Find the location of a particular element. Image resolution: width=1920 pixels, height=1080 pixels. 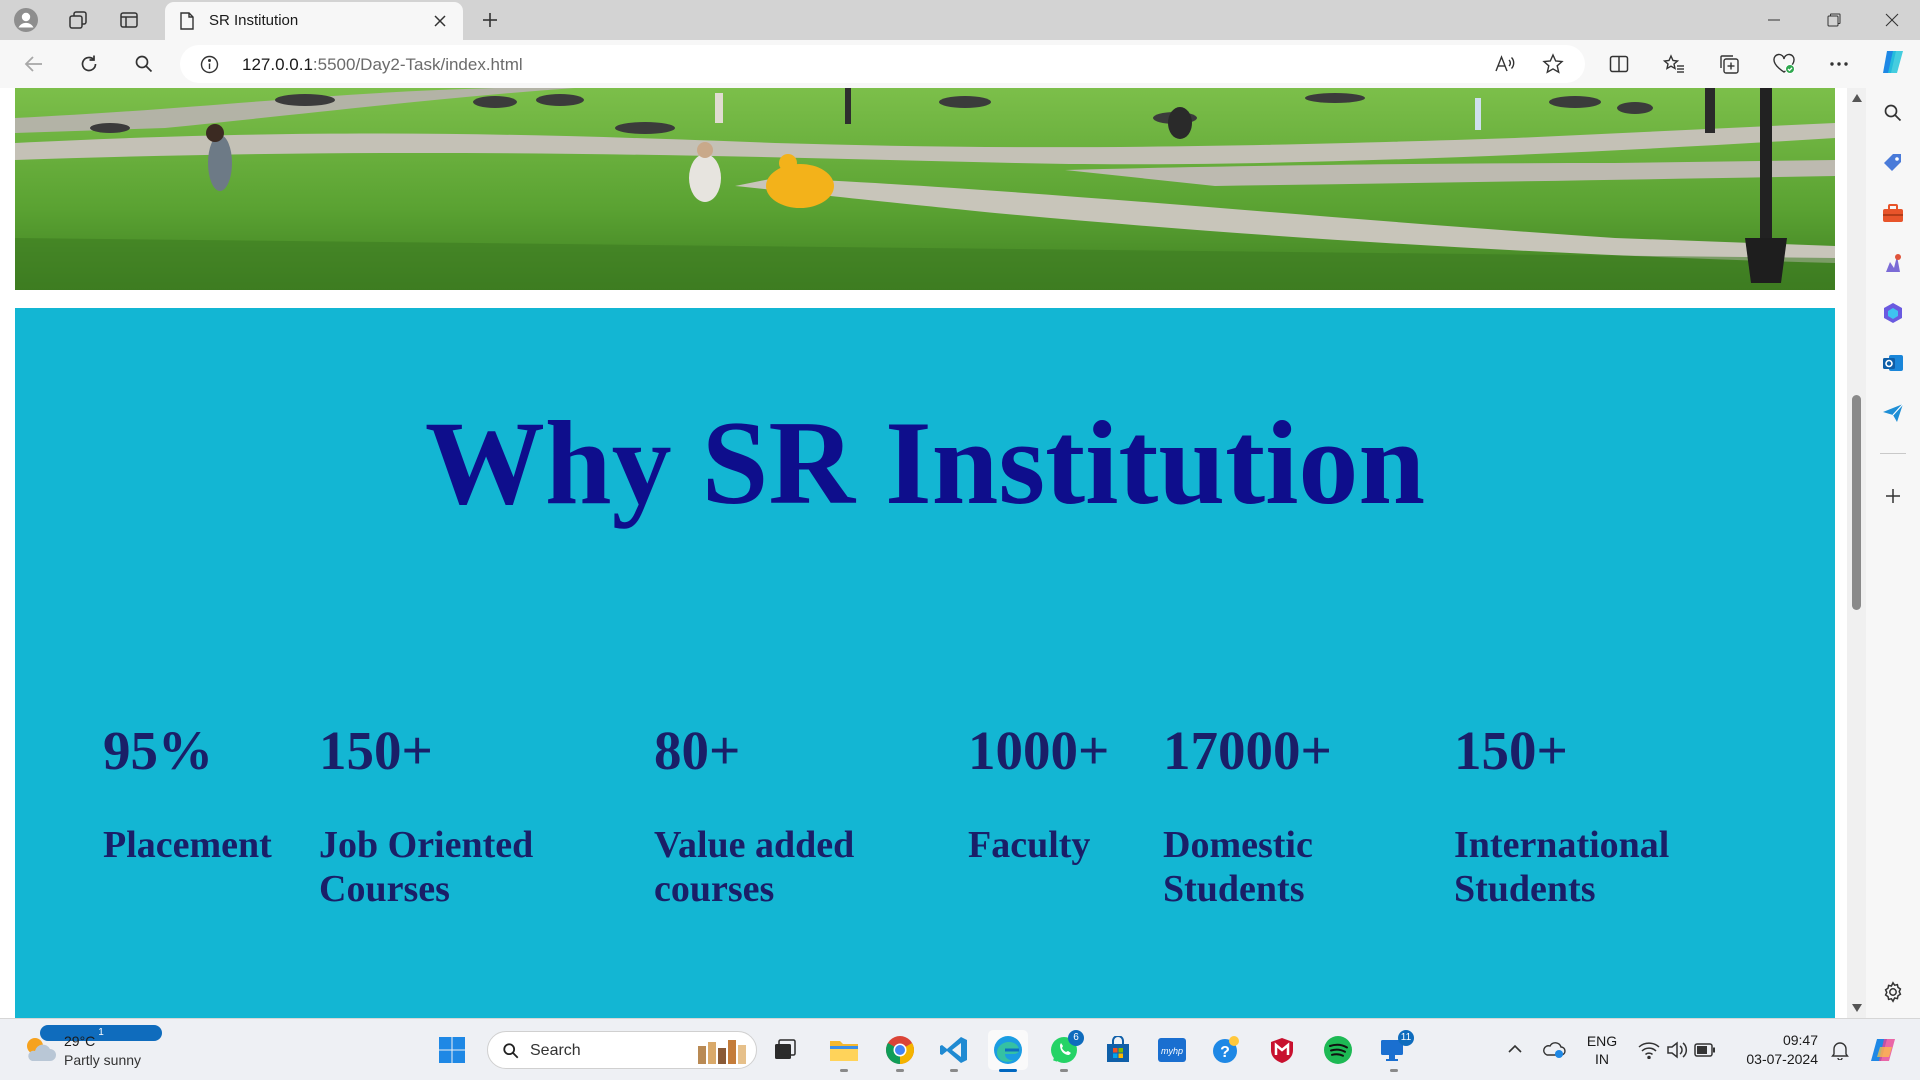

copilot-taskbar-icon is located at coordinates (1884, 1049).